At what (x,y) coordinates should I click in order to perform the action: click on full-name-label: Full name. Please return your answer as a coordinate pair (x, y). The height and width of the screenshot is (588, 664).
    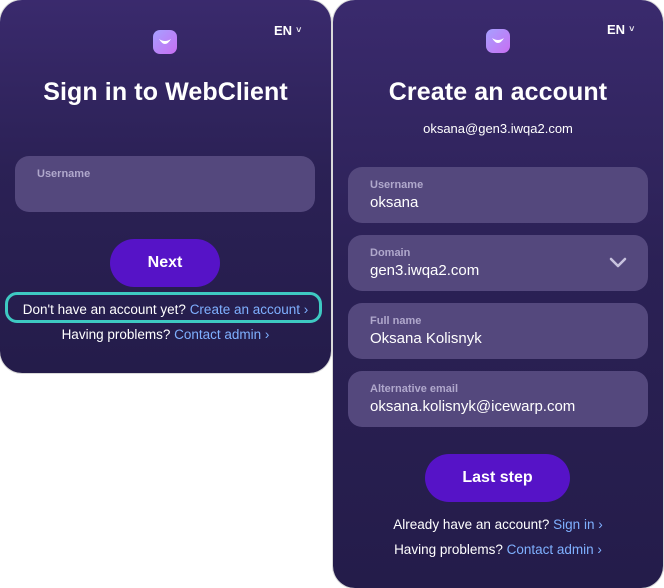
    Looking at the image, I should click on (396, 321).